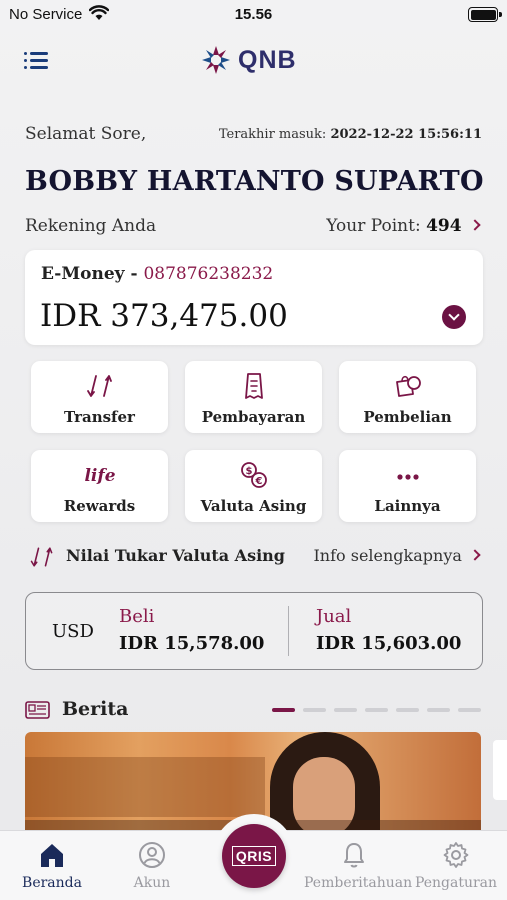 This screenshot has height=900, width=507. I want to click on menu-valuta-asing-button: $ € Valuta Asing, so click(253, 486).